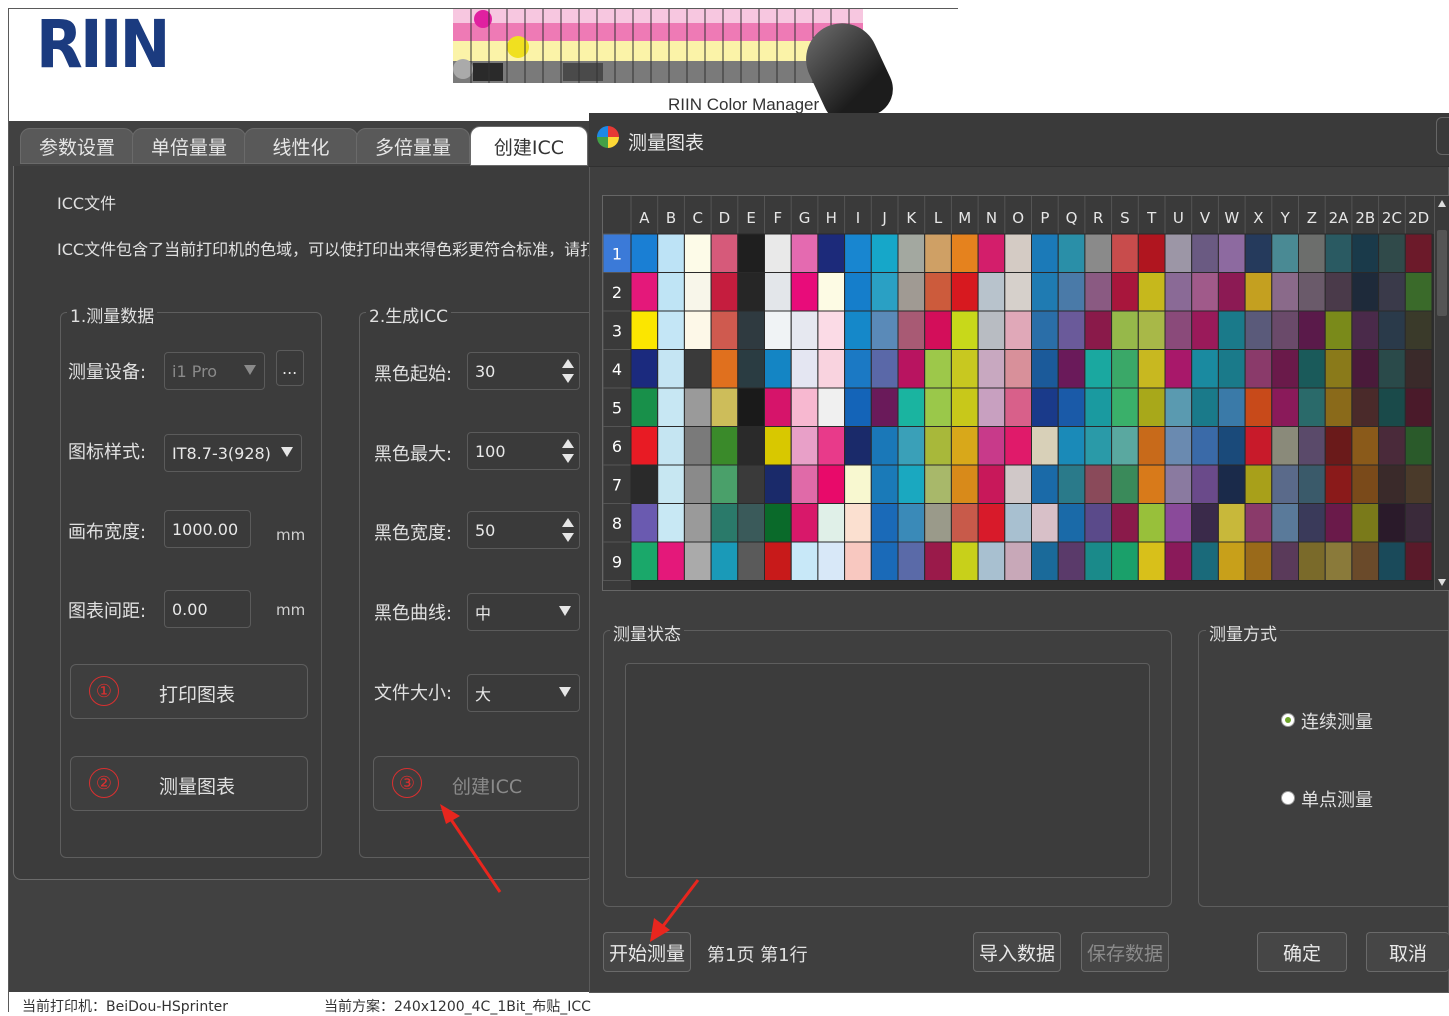 Image resolution: width=1449 pixels, height=1016 pixels. I want to click on measure-status-box, so click(887, 770).